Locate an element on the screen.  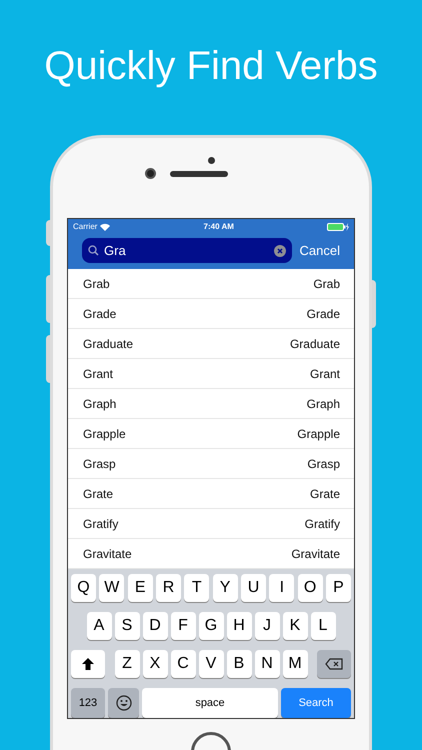
keyboard-key: P is located at coordinates (338, 588).